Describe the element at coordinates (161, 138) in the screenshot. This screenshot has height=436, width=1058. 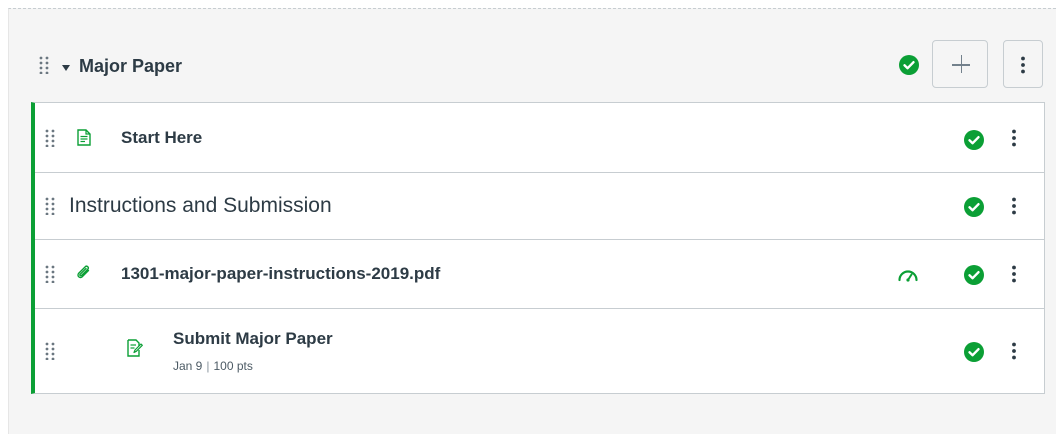
I see `item-title-link: Start Here` at that location.